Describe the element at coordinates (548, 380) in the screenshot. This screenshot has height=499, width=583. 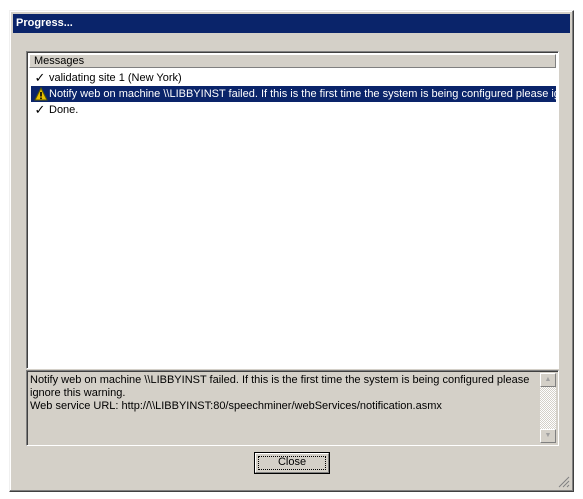
I see `scroll-up-button: ▲` at that location.